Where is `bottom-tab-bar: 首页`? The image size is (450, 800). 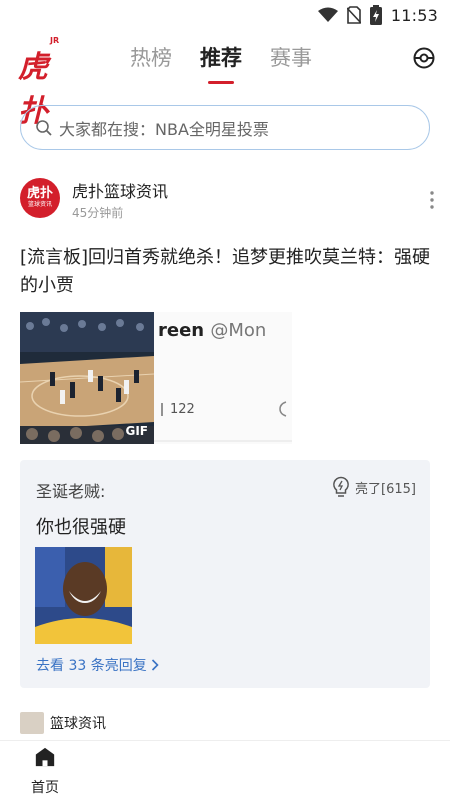
bottom-tab-bar: 首页 is located at coordinates (225, 770).